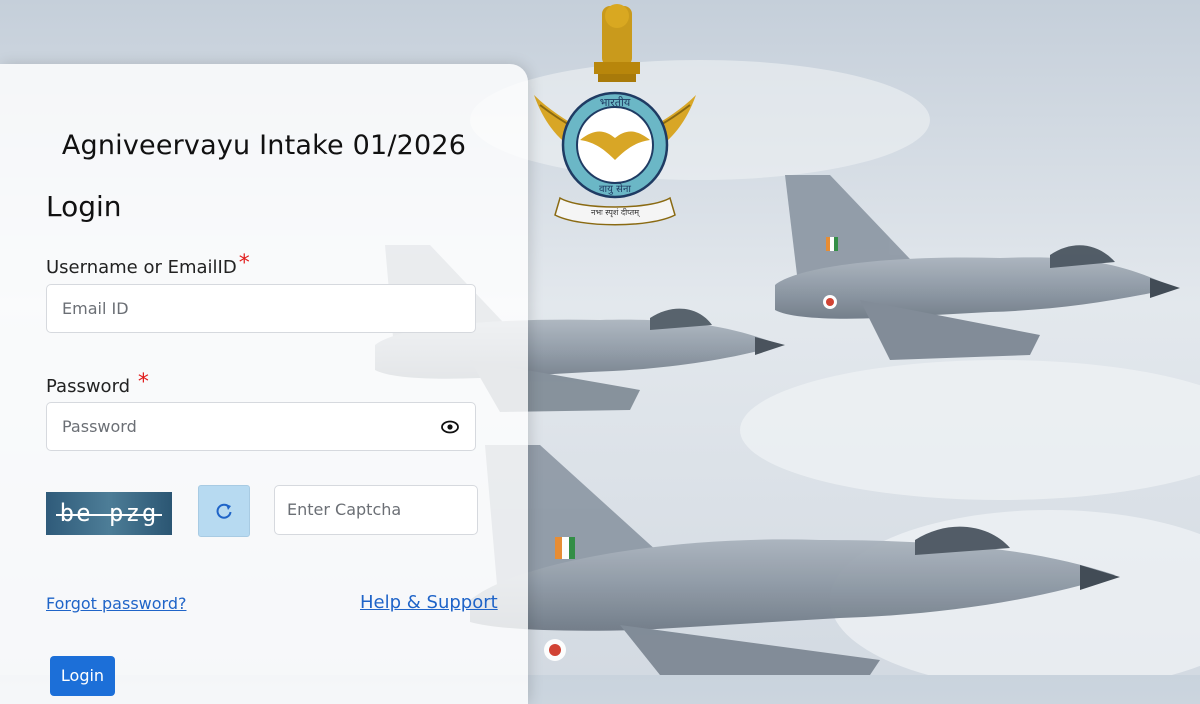 The image size is (1200, 704). I want to click on svg-text: वायु सेना, so click(615, 189).